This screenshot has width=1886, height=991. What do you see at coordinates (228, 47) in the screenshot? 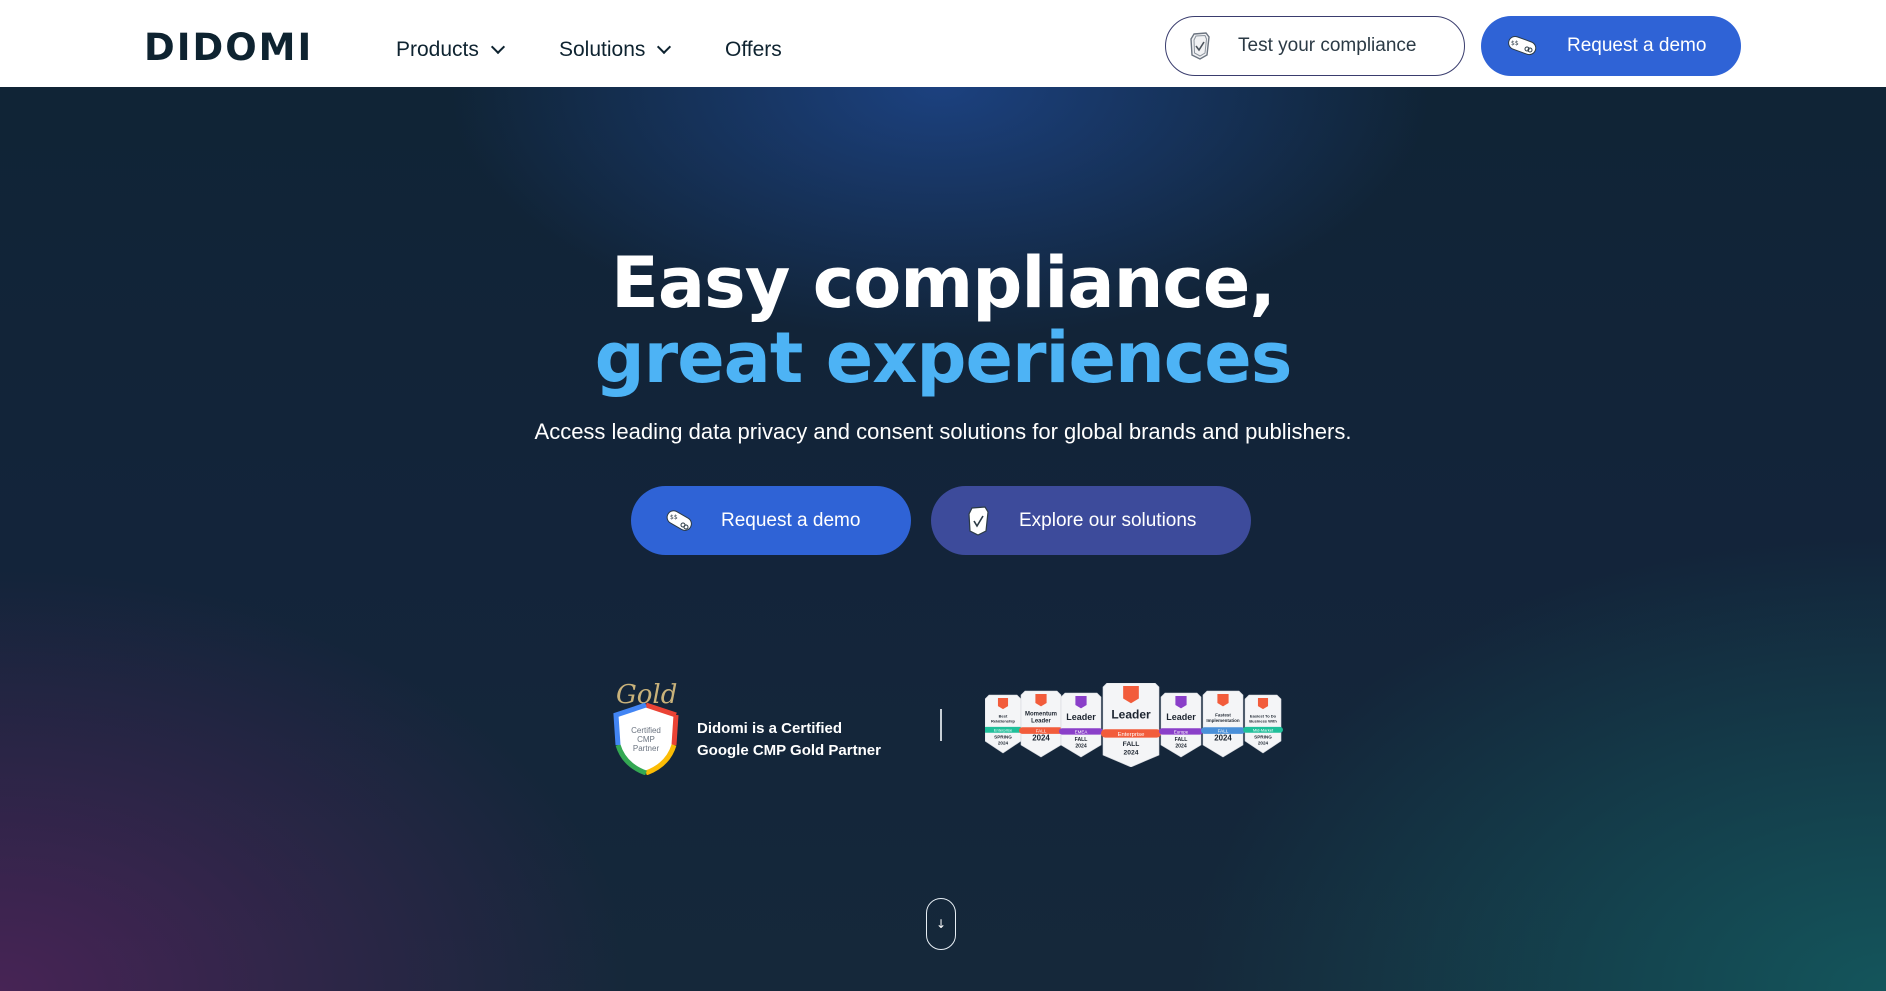
I see `didomi-logo: DIDOMI` at bounding box center [228, 47].